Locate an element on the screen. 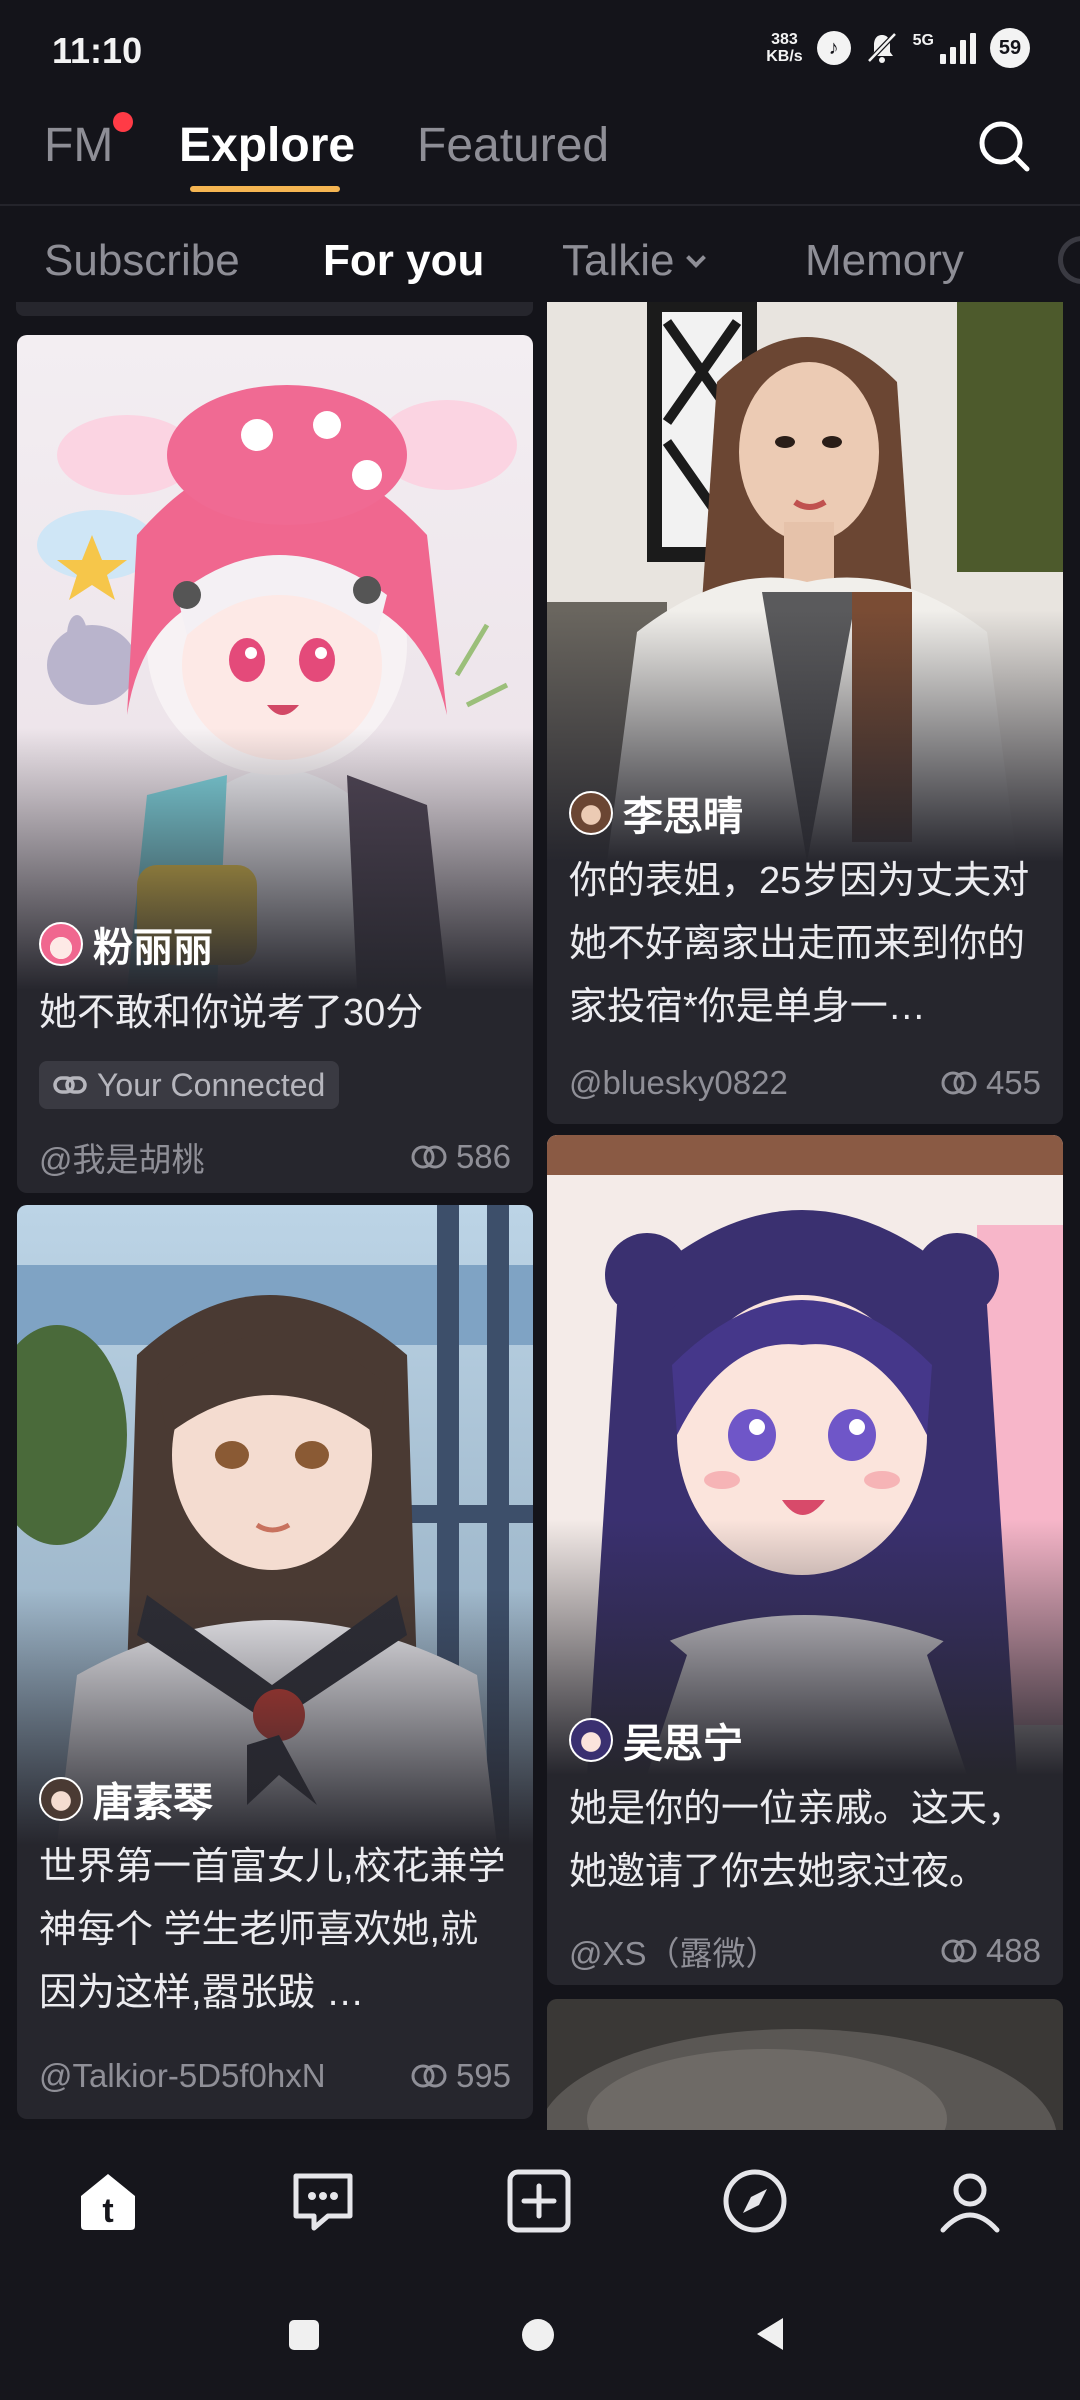  compass-icon is located at coordinates (755, 2201).